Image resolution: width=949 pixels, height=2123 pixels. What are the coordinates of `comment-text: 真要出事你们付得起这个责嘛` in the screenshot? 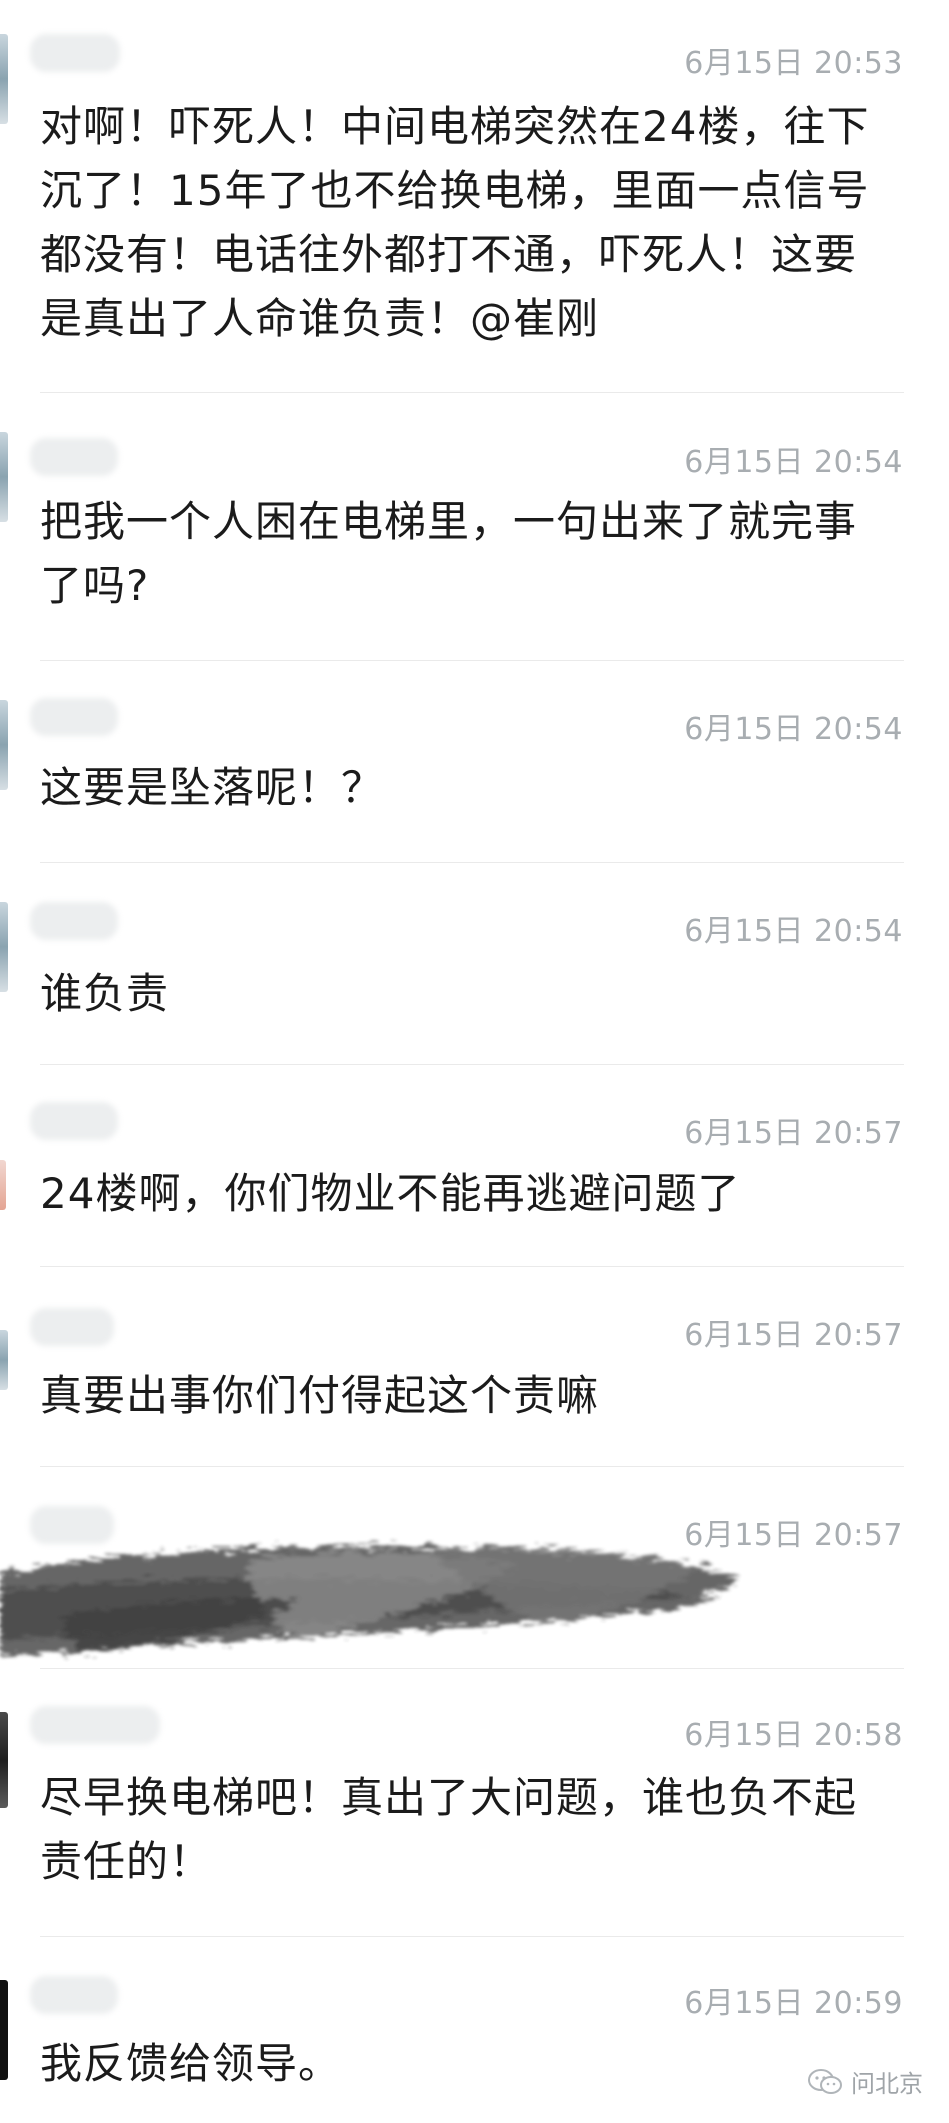 It's located at (320, 1395).